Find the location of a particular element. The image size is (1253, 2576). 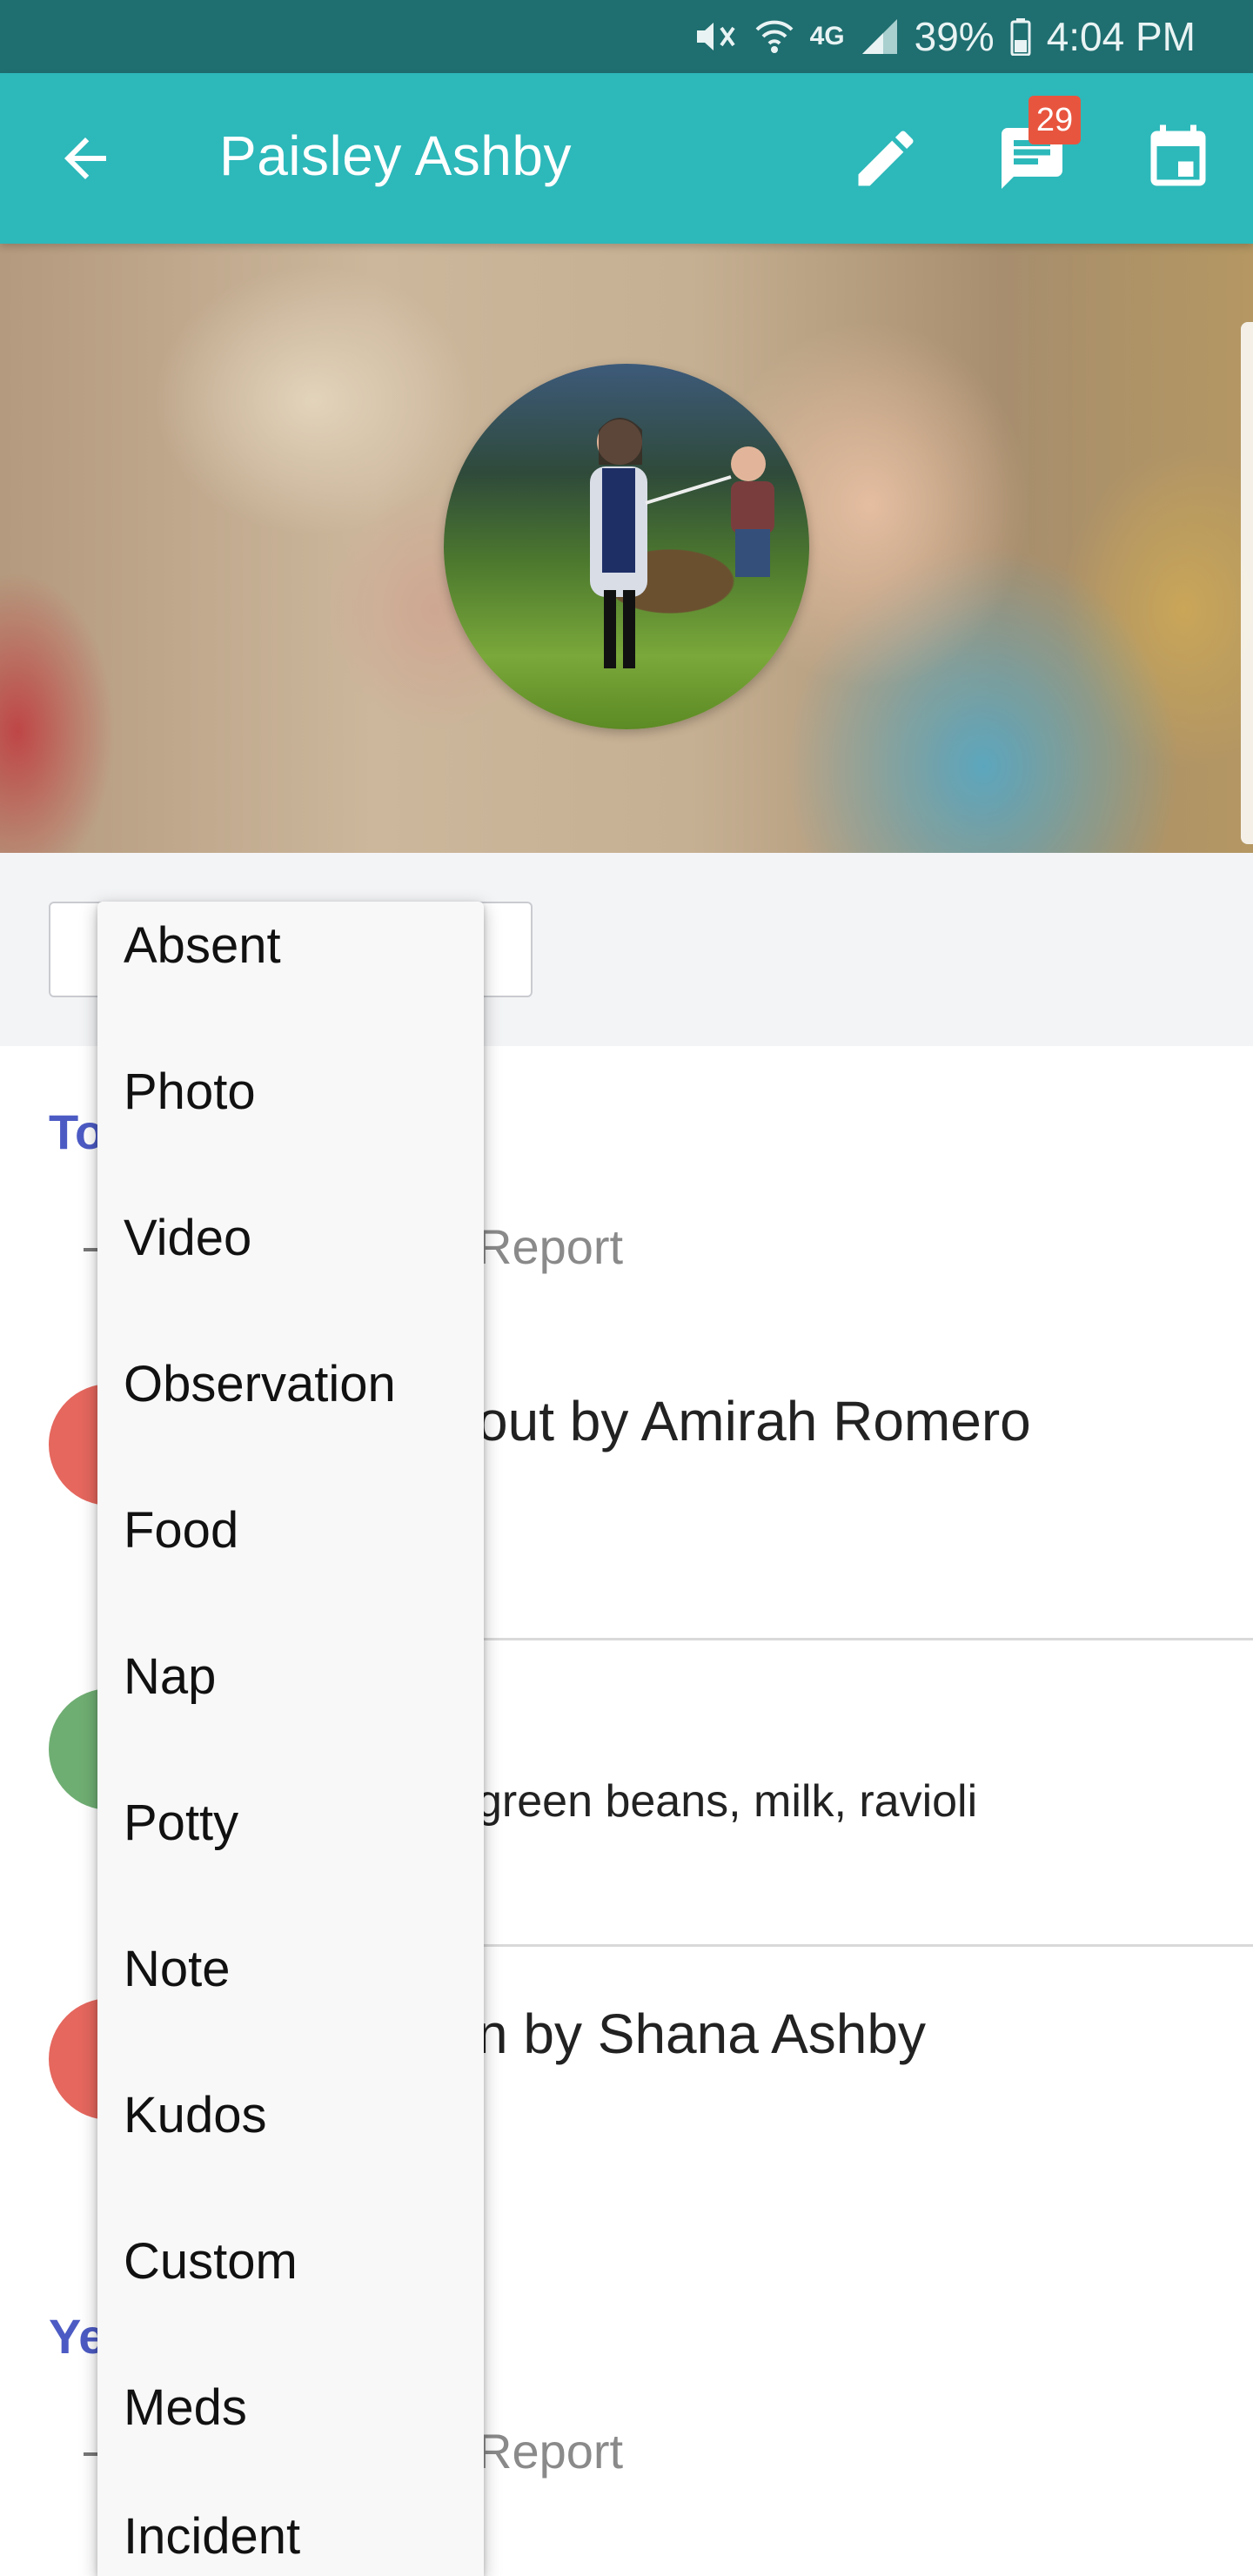

arrow-back-icon is located at coordinates (85, 158).